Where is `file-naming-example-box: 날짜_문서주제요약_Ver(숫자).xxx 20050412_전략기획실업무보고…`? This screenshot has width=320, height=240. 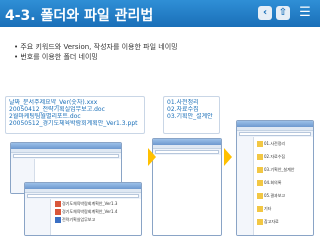 file-naming-example-box: 날짜_문서주제요약_Ver(숫자).xxx 20050412_전략기획실업무보고… is located at coordinates (75, 115).